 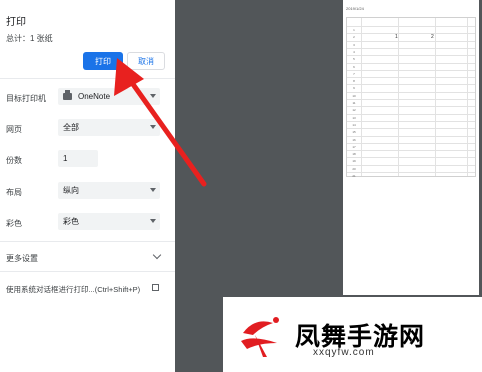 What do you see at coordinates (14, 129) in the screenshot?
I see `pages-label: 网页` at bounding box center [14, 129].